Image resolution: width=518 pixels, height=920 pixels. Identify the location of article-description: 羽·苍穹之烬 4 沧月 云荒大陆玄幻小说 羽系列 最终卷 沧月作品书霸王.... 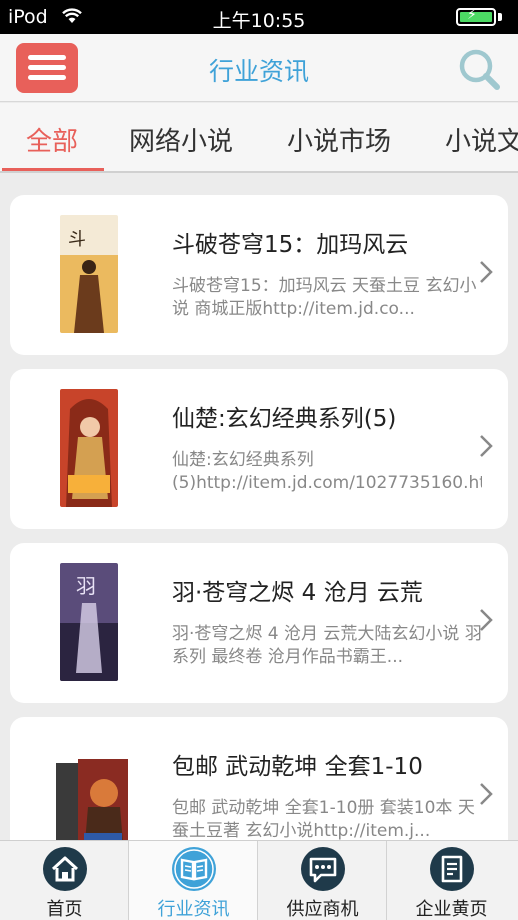
(327, 645).